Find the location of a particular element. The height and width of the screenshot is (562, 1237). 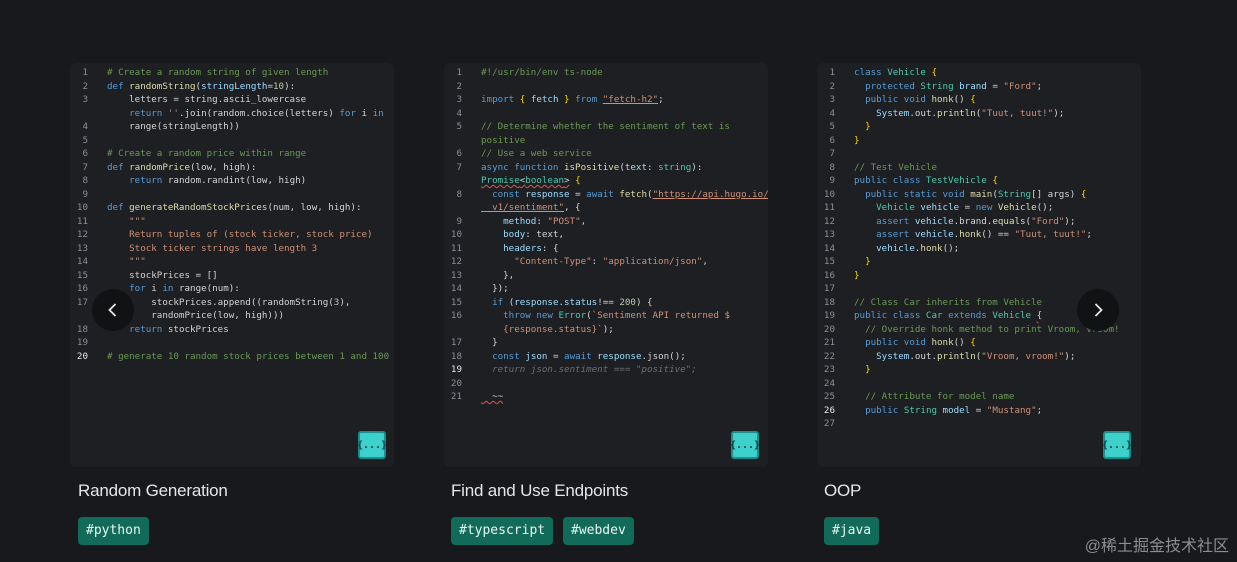

code-text: public class TestVehicle { is located at coordinates (926, 180).